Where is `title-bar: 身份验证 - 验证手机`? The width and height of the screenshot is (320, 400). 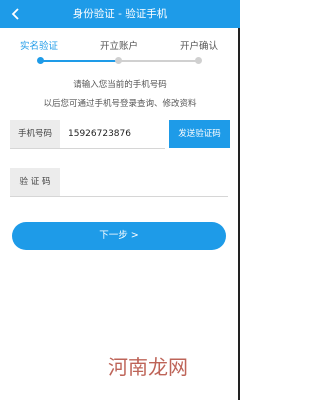 title-bar: 身份验证 - 验证手机 is located at coordinates (120, 14).